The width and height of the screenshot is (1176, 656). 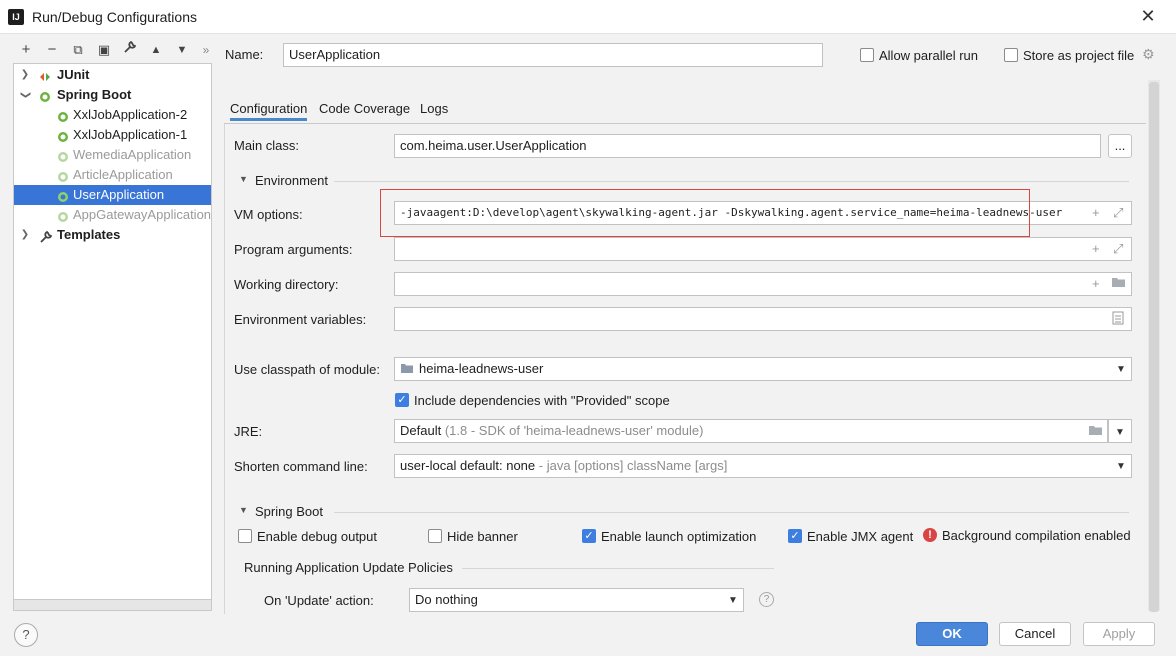 What do you see at coordinates (1118, 319) in the screenshot?
I see `document-icon` at bounding box center [1118, 319].